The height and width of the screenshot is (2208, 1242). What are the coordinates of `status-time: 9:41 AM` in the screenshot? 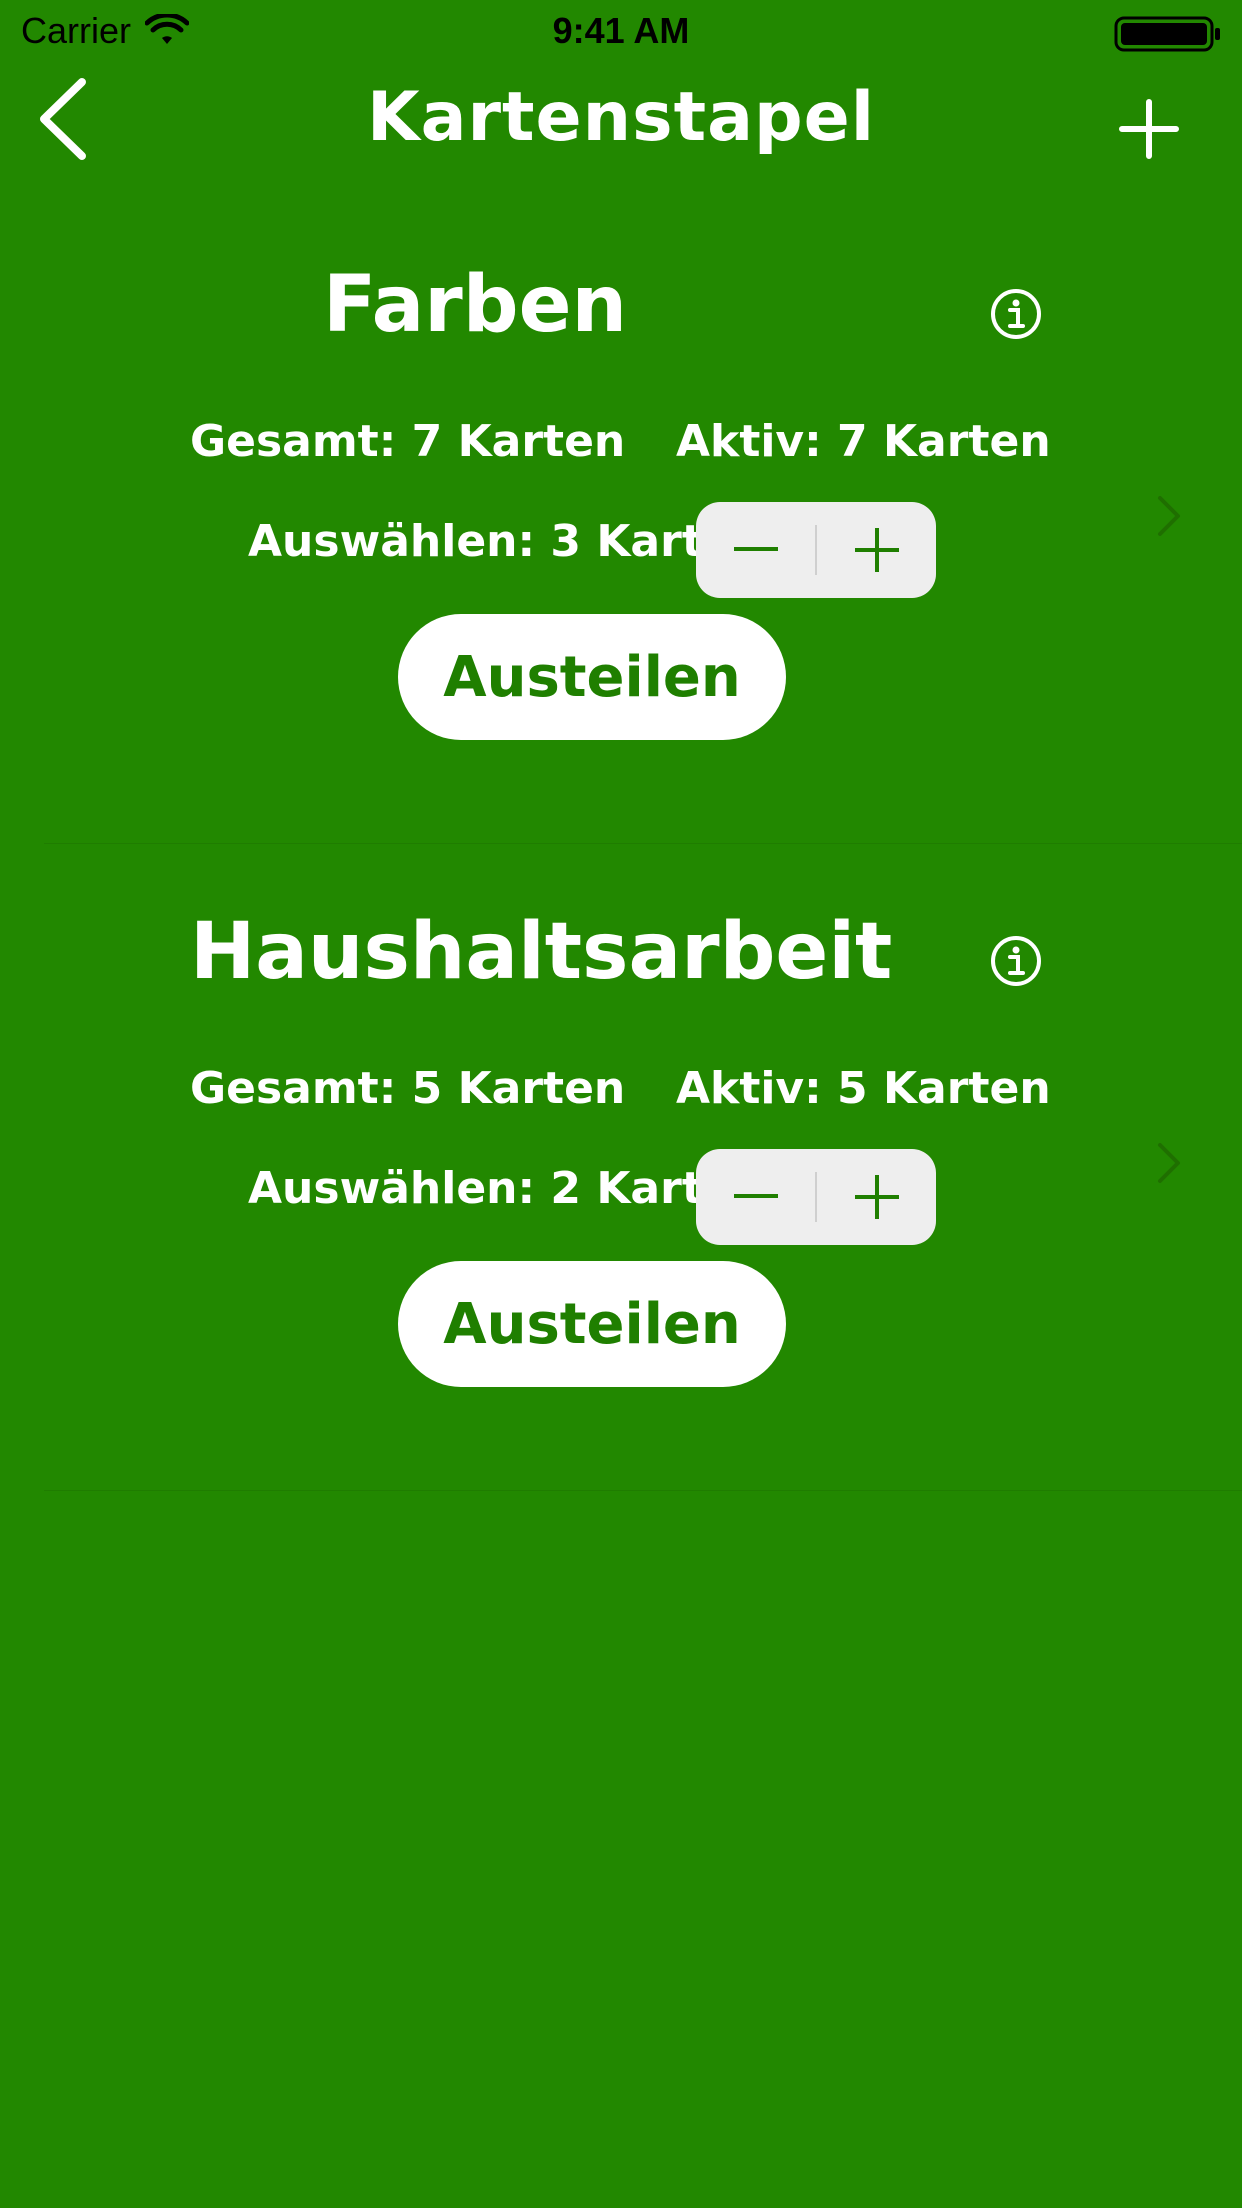 It's located at (621, 30).